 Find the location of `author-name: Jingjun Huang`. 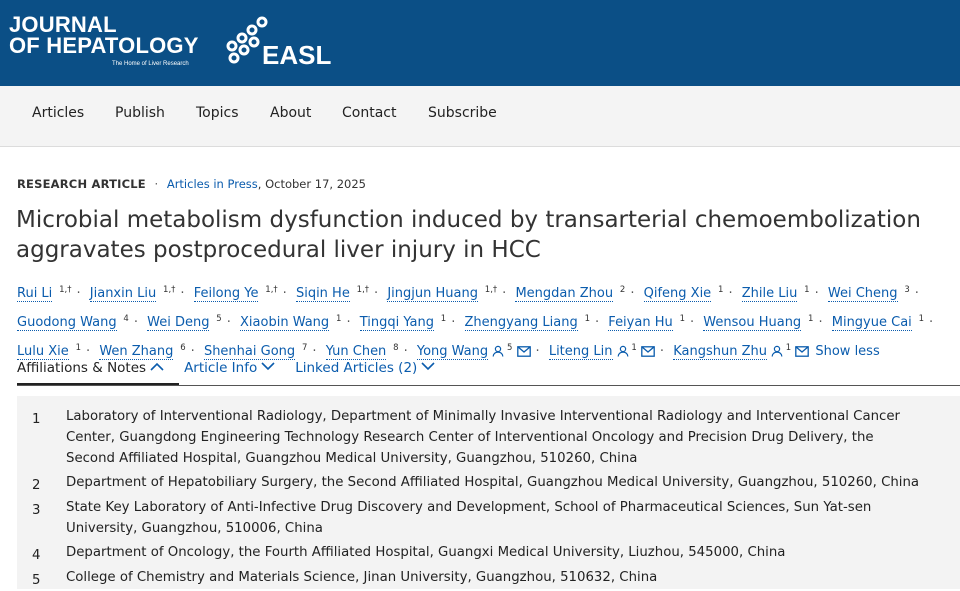

author-name: Jingjun Huang is located at coordinates (432, 294).